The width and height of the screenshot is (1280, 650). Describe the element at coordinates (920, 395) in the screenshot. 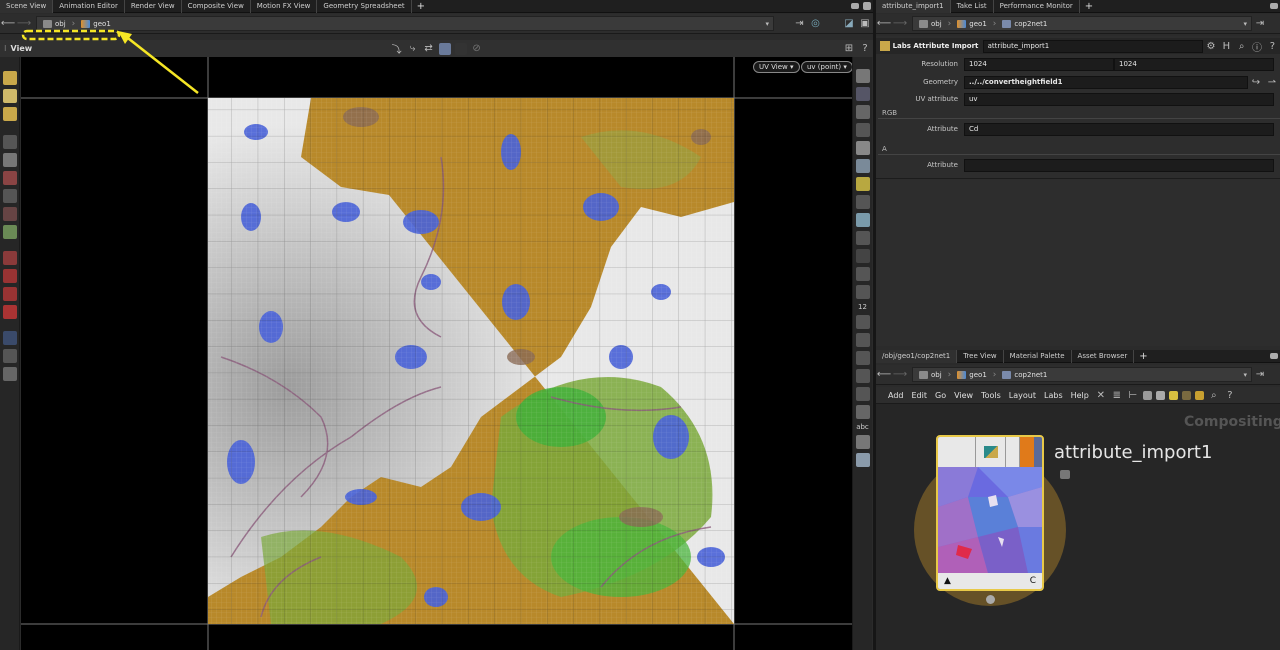

I see `menu-edit: Edit` at that location.